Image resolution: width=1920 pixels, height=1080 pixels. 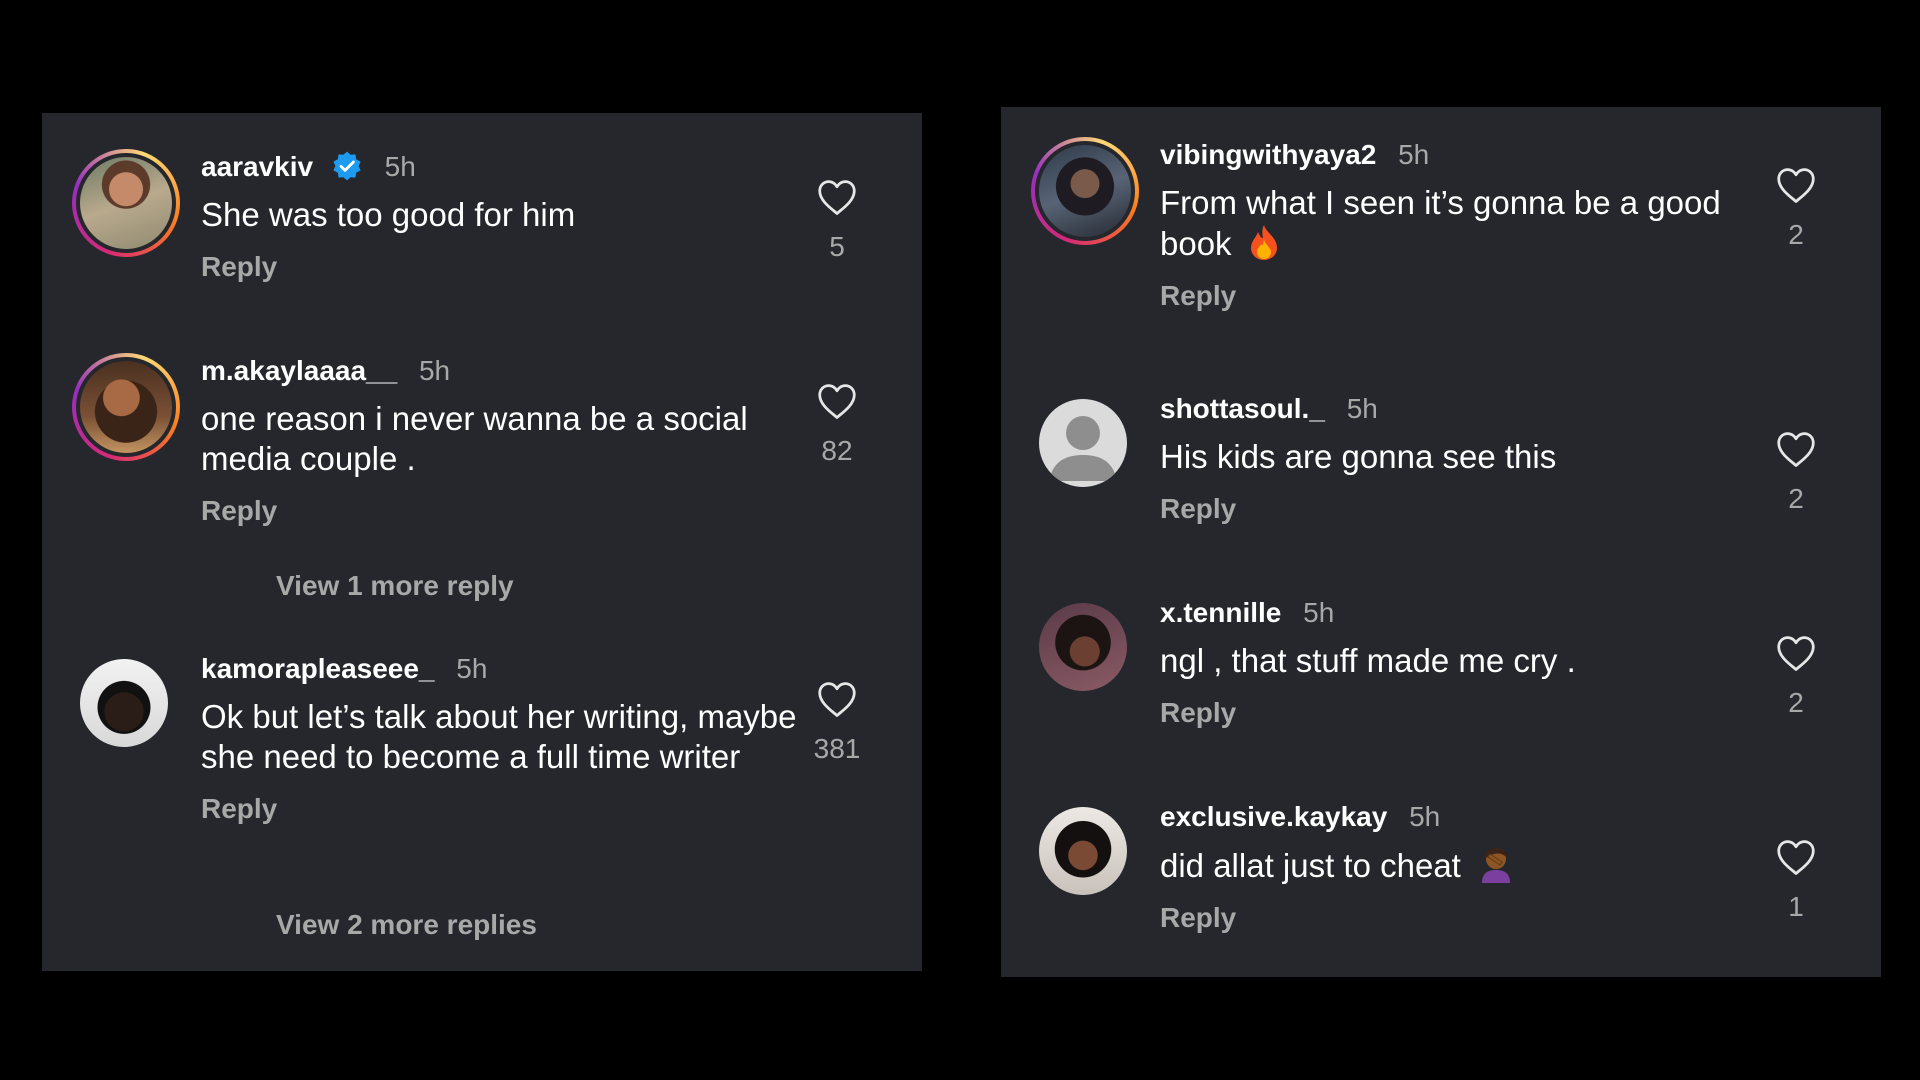 I want to click on like-count: 1, so click(x=1796, y=906).